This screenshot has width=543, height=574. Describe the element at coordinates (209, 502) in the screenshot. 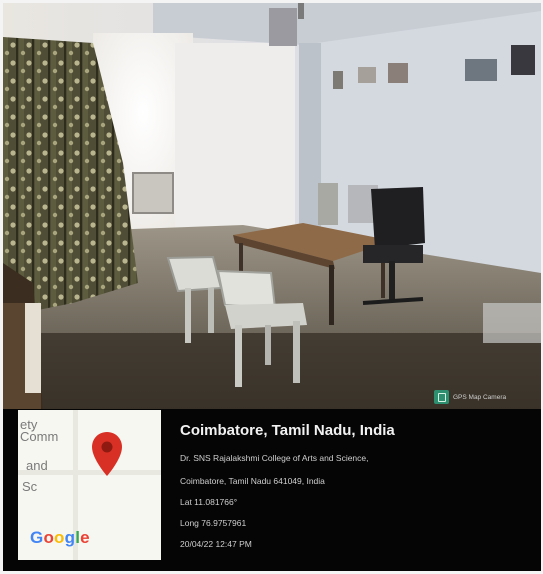

I see `latitude-text: Lat 11.081766°` at that location.